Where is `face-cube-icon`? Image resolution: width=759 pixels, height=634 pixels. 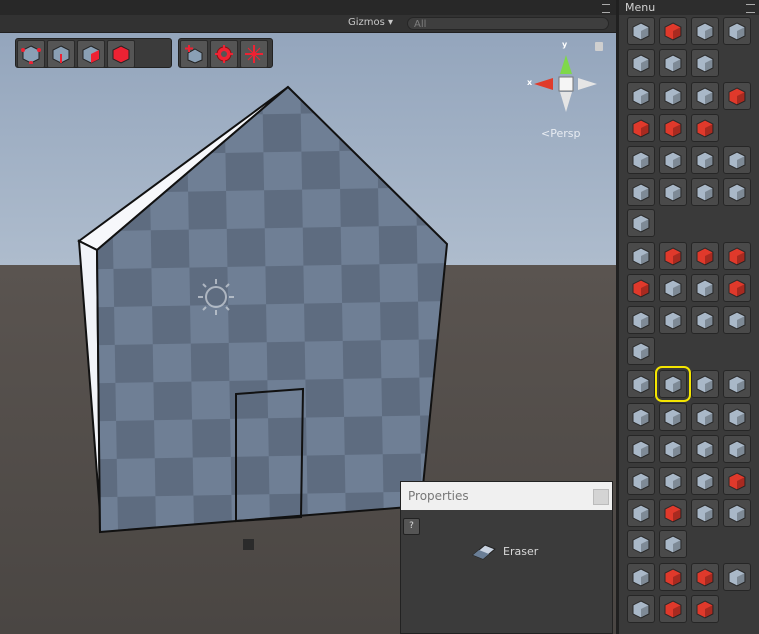 face-cube-icon is located at coordinates (91, 54).